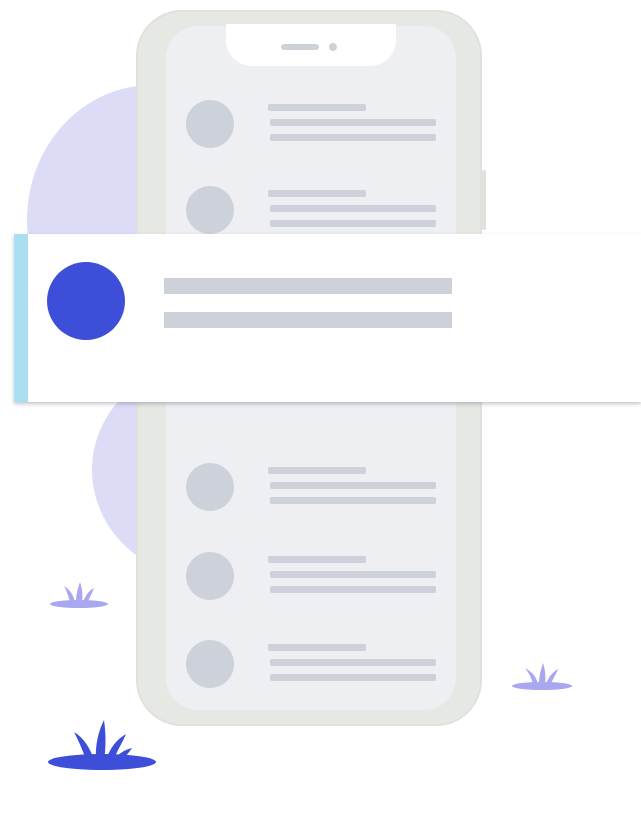 The image size is (641, 813). I want to click on phone-side-button, so click(484, 200).